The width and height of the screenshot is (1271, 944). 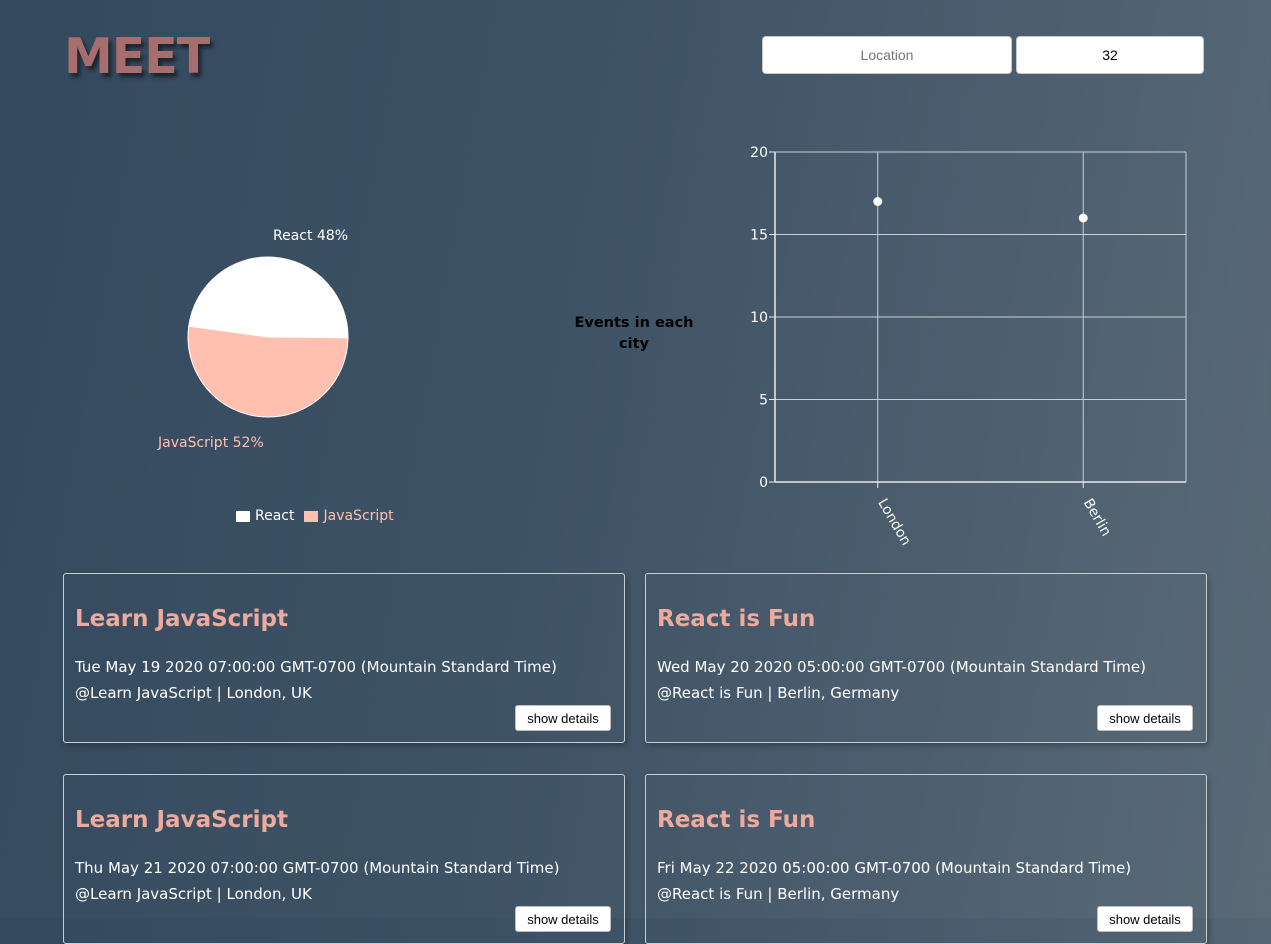 What do you see at coordinates (310, 236) in the screenshot?
I see `pie-label-react: React 48%` at bounding box center [310, 236].